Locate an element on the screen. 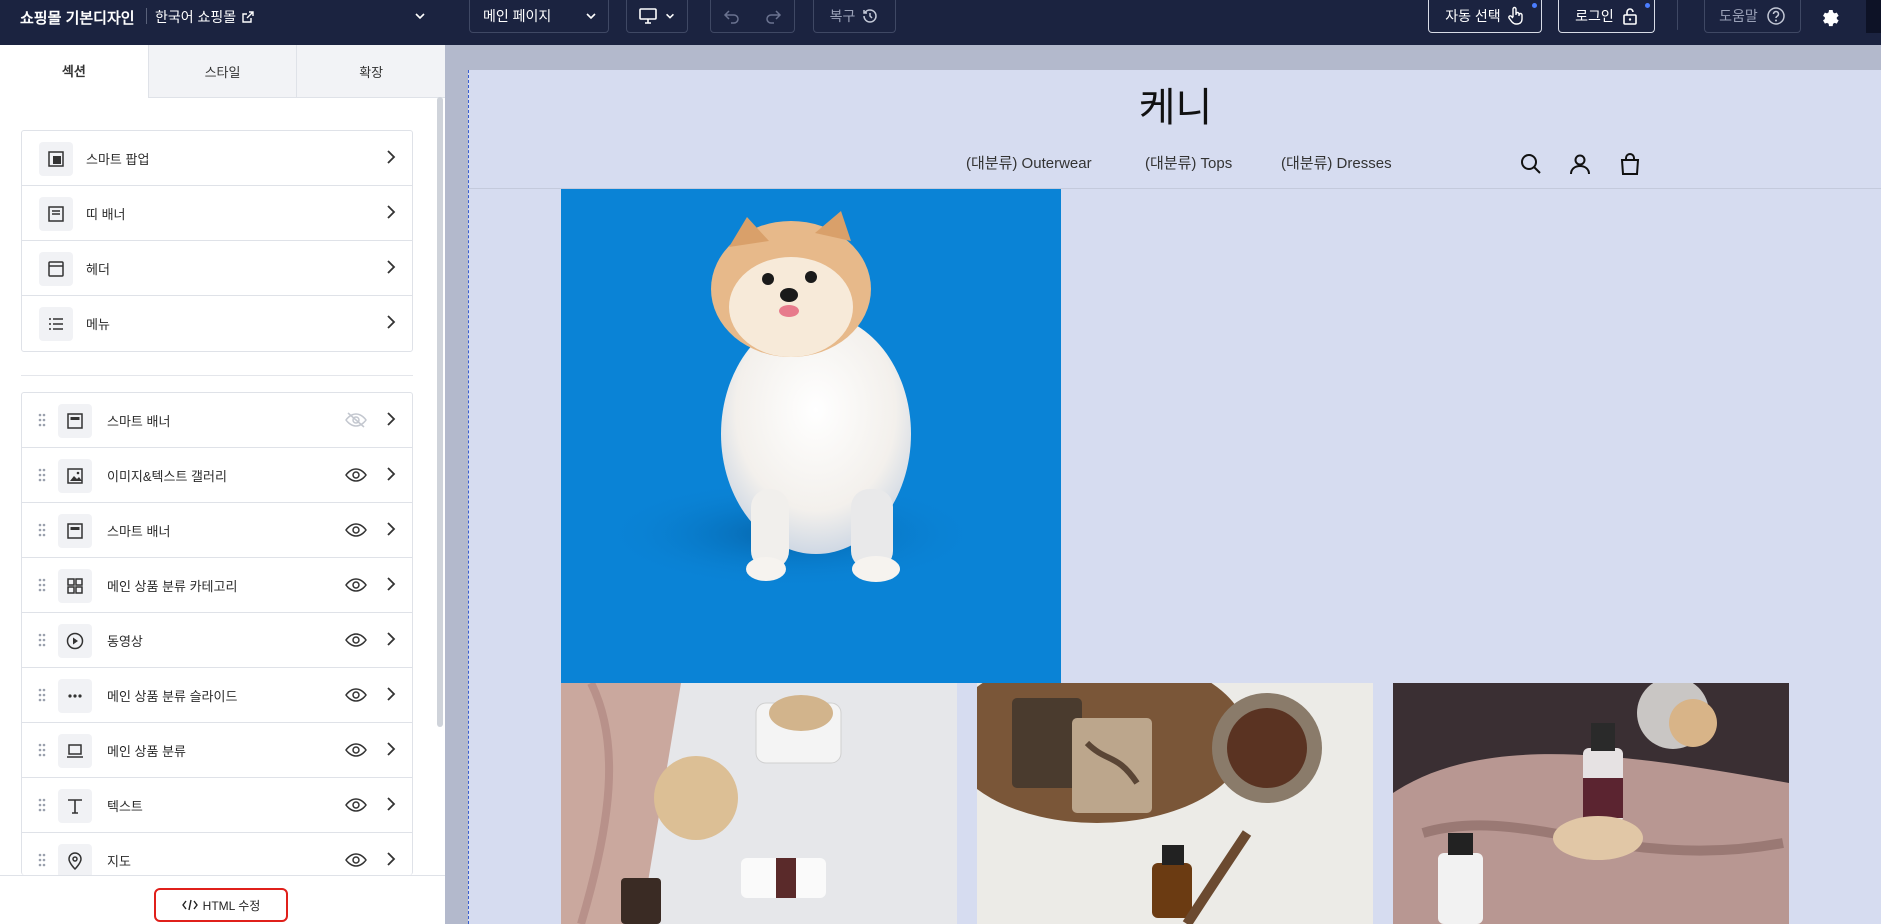  login-button: 로그인 is located at coordinates (1606, 16).